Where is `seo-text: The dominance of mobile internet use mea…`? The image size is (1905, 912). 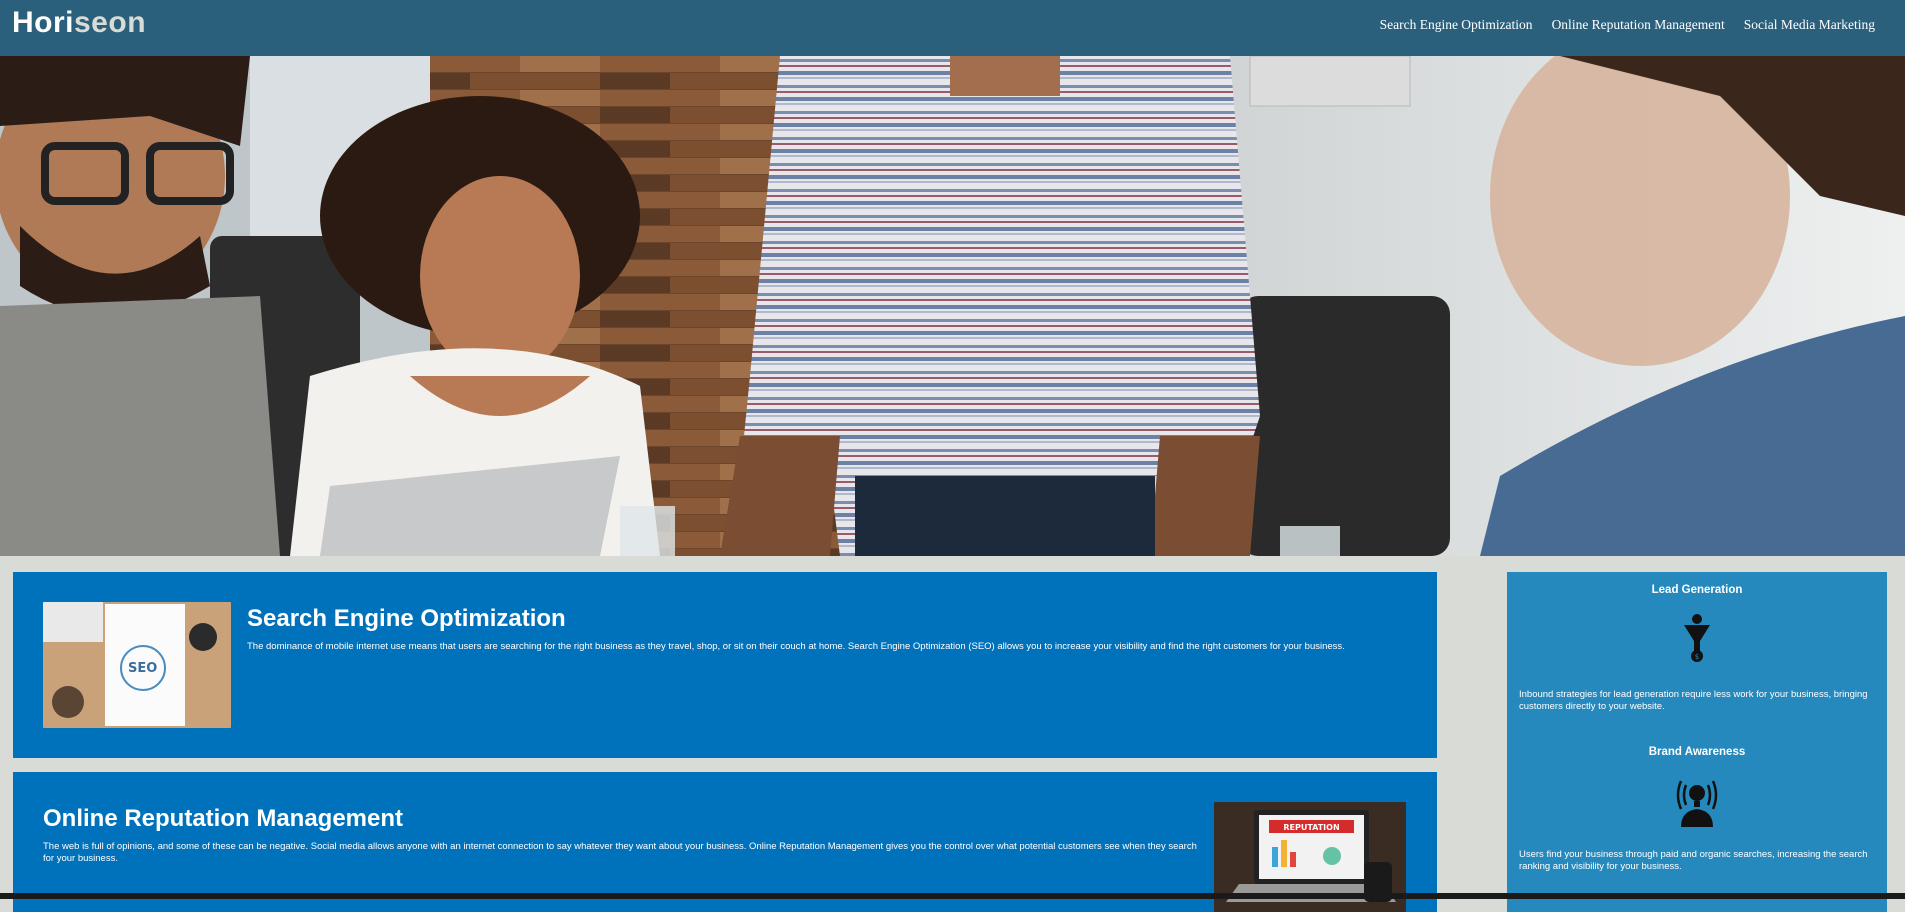
seo-text: The dominance of mobile internet use mea… is located at coordinates (796, 646).